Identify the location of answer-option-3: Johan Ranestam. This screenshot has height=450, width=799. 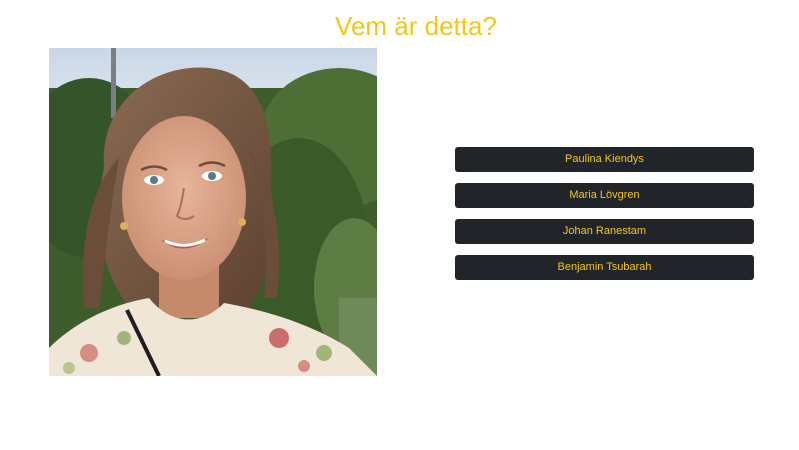
(604, 231).